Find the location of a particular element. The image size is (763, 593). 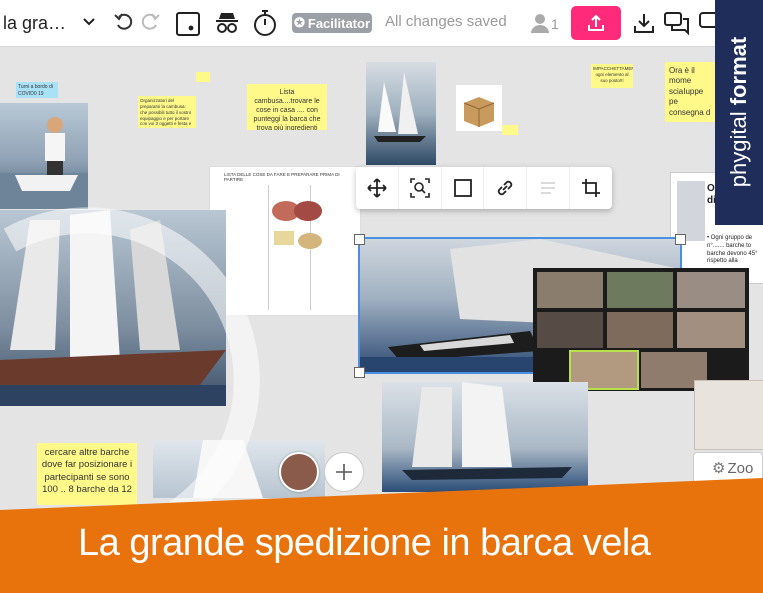

crop-icon is located at coordinates (591, 188).